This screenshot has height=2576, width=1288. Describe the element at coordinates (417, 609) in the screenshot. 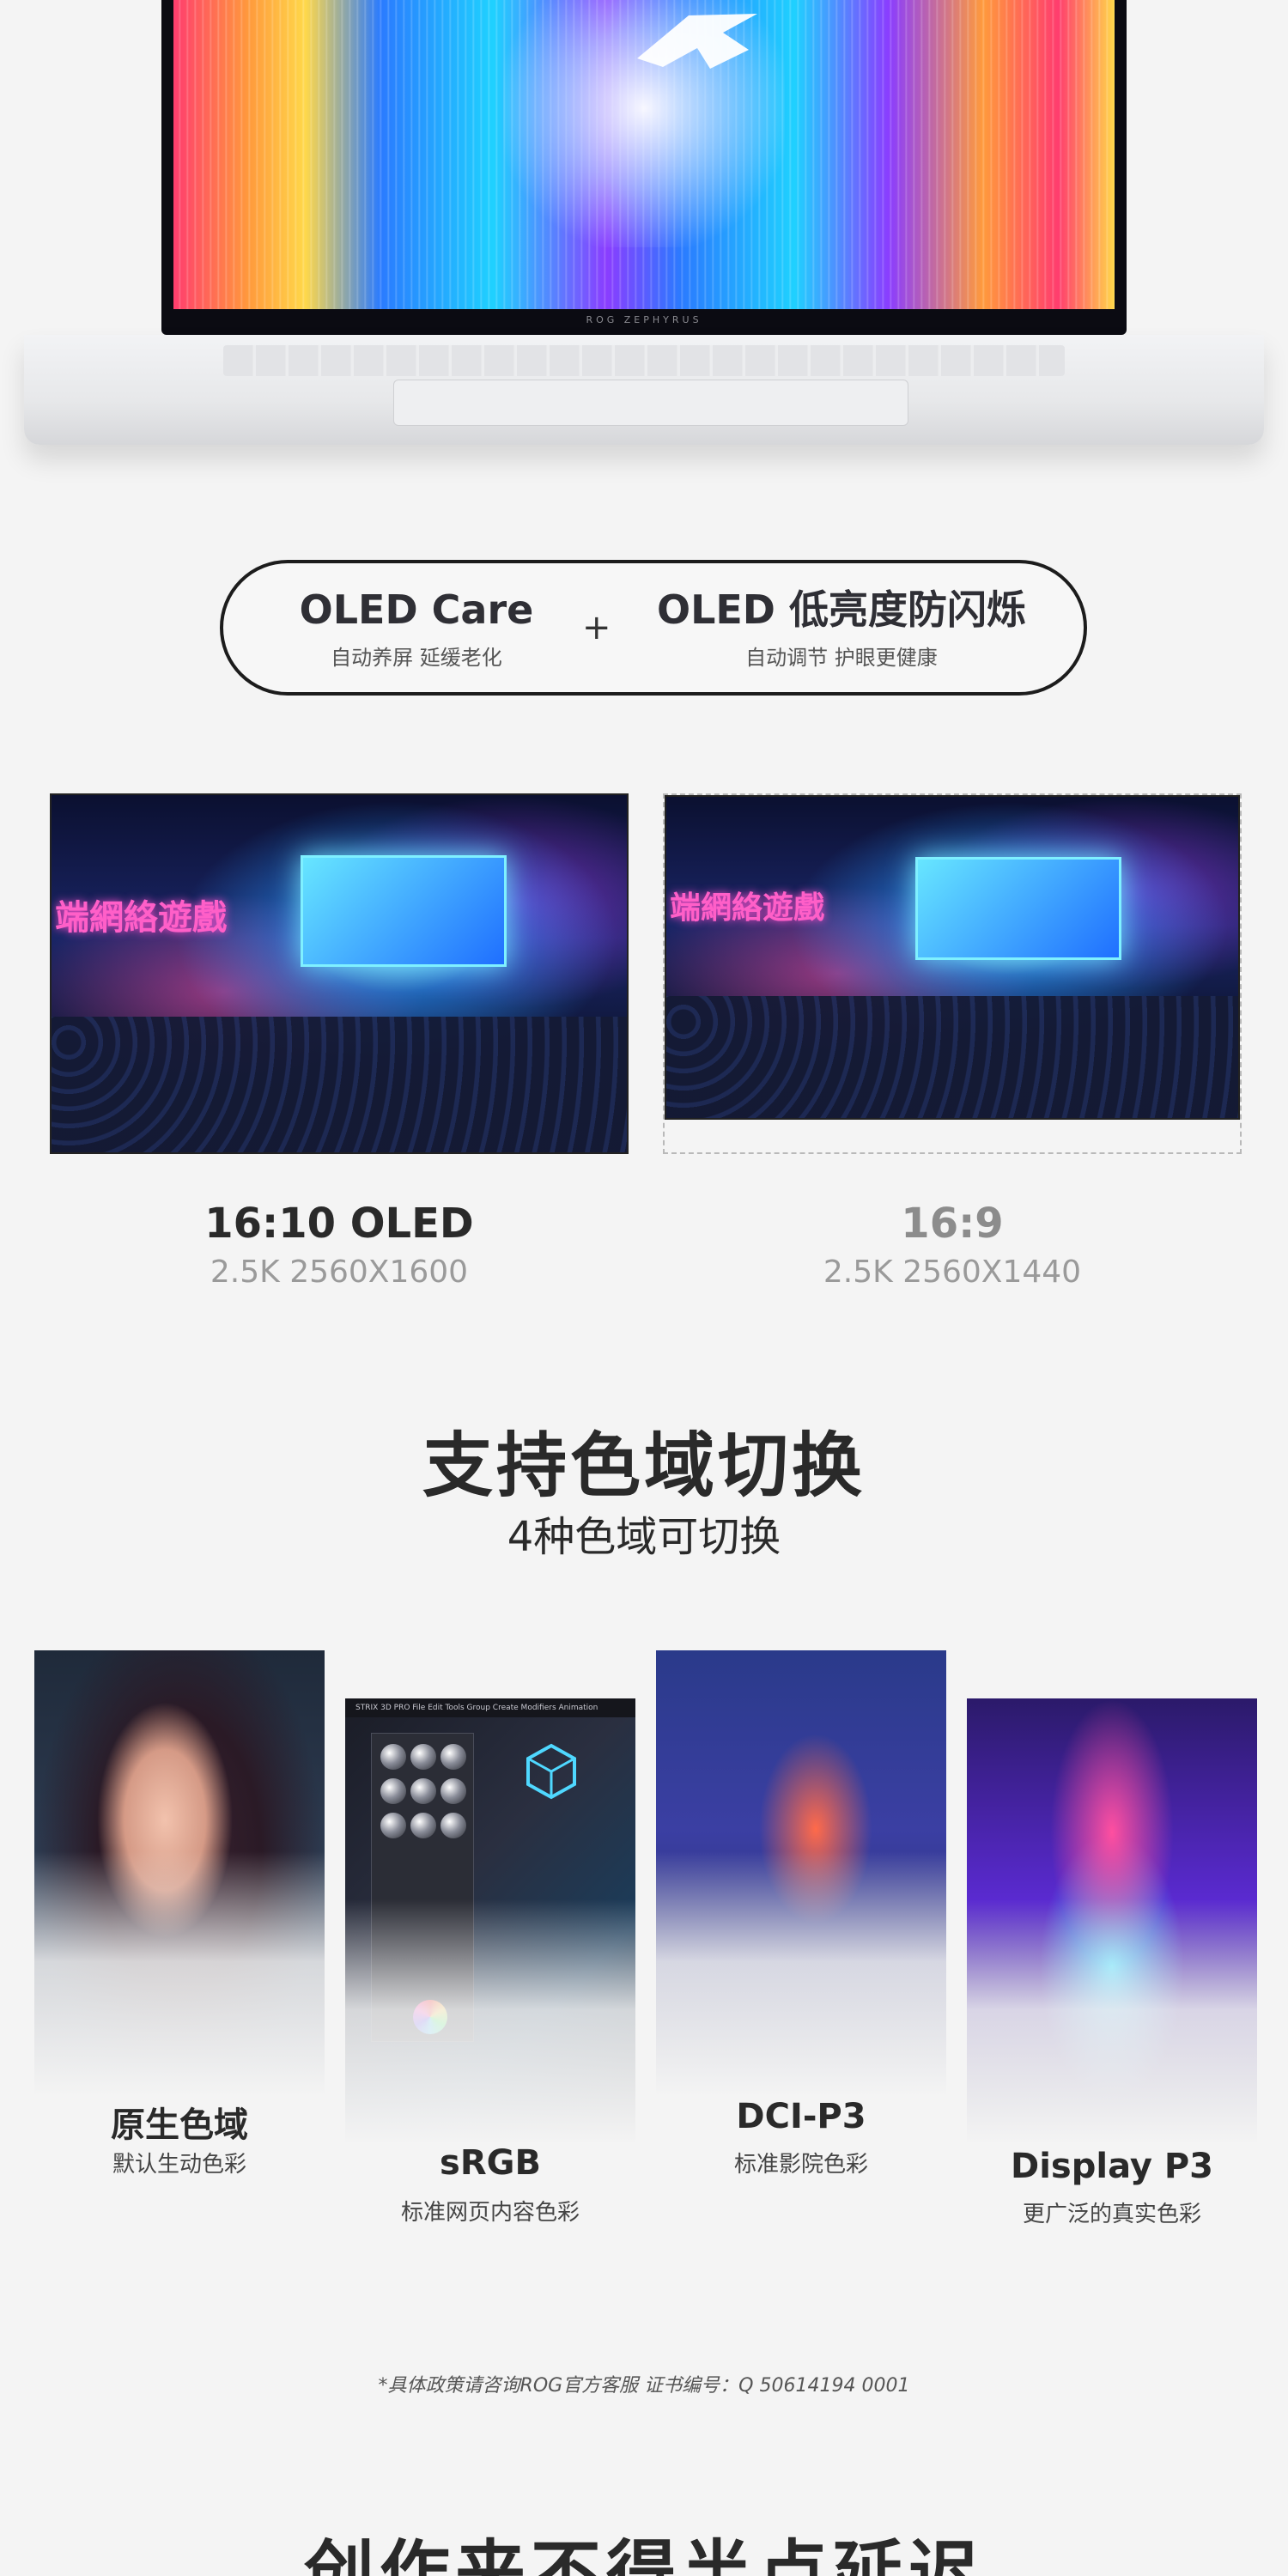

I see `oled-care-title: OLED Care` at that location.